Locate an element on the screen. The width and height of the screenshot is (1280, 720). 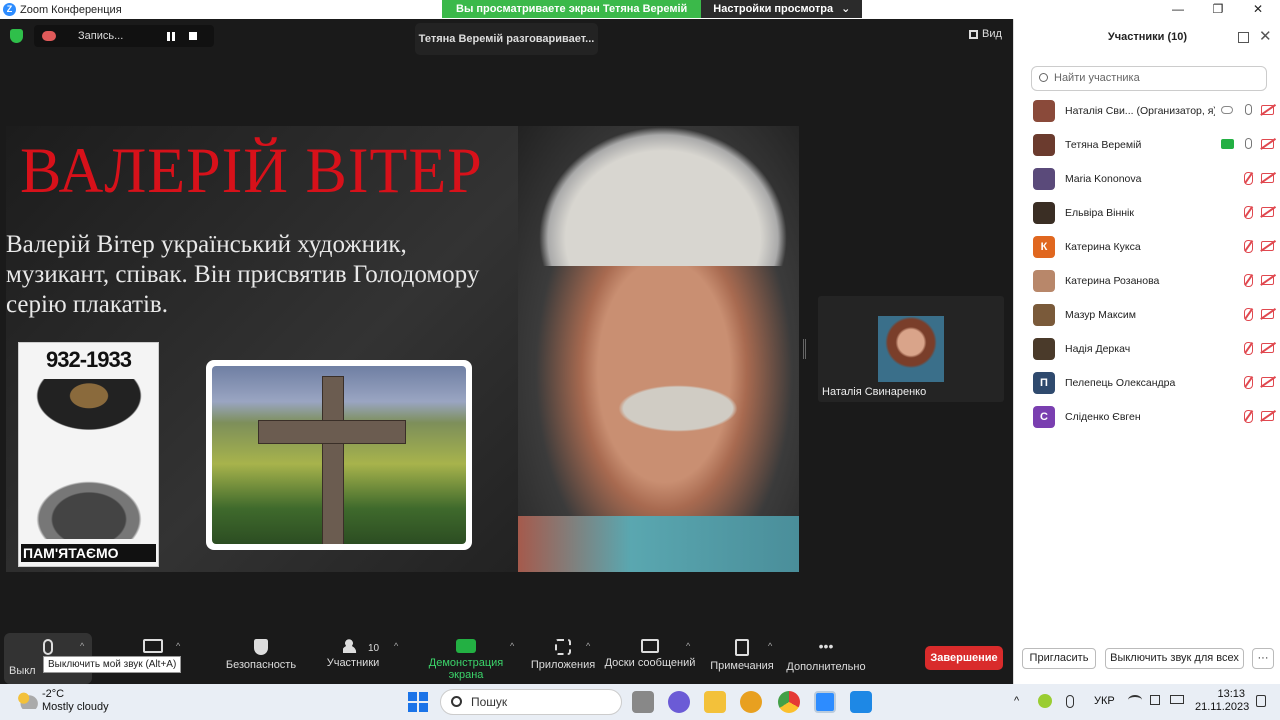
pop-out-icon is located at coordinates (1243, 37).